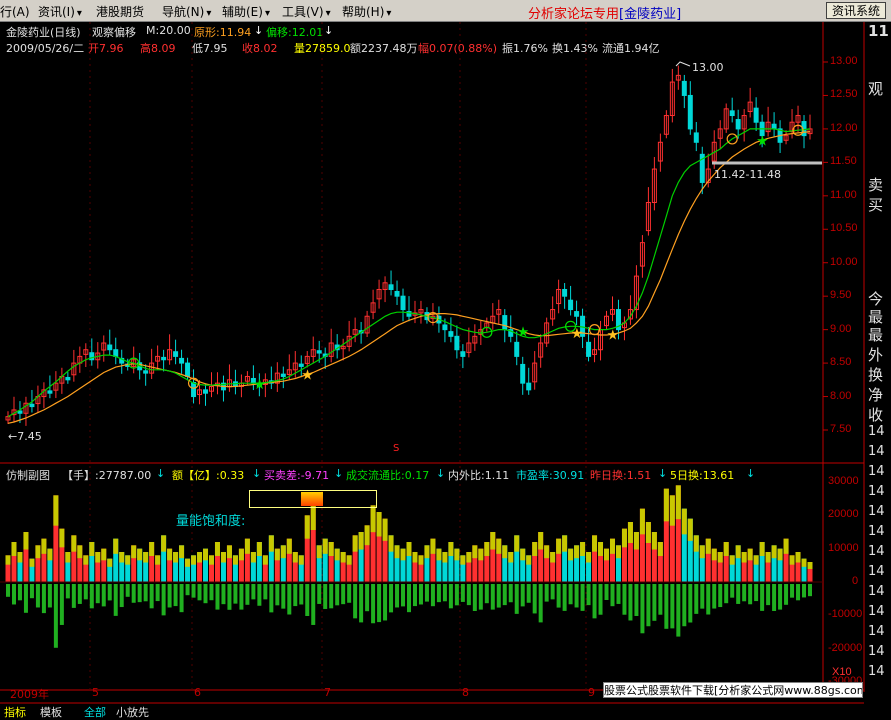  What do you see at coordinates (733, 690) in the screenshot?
I see `watermark-banner: 股票公式股票软件下载[分析家公式网www.88gs.com]` at bounding box center [733, 690].